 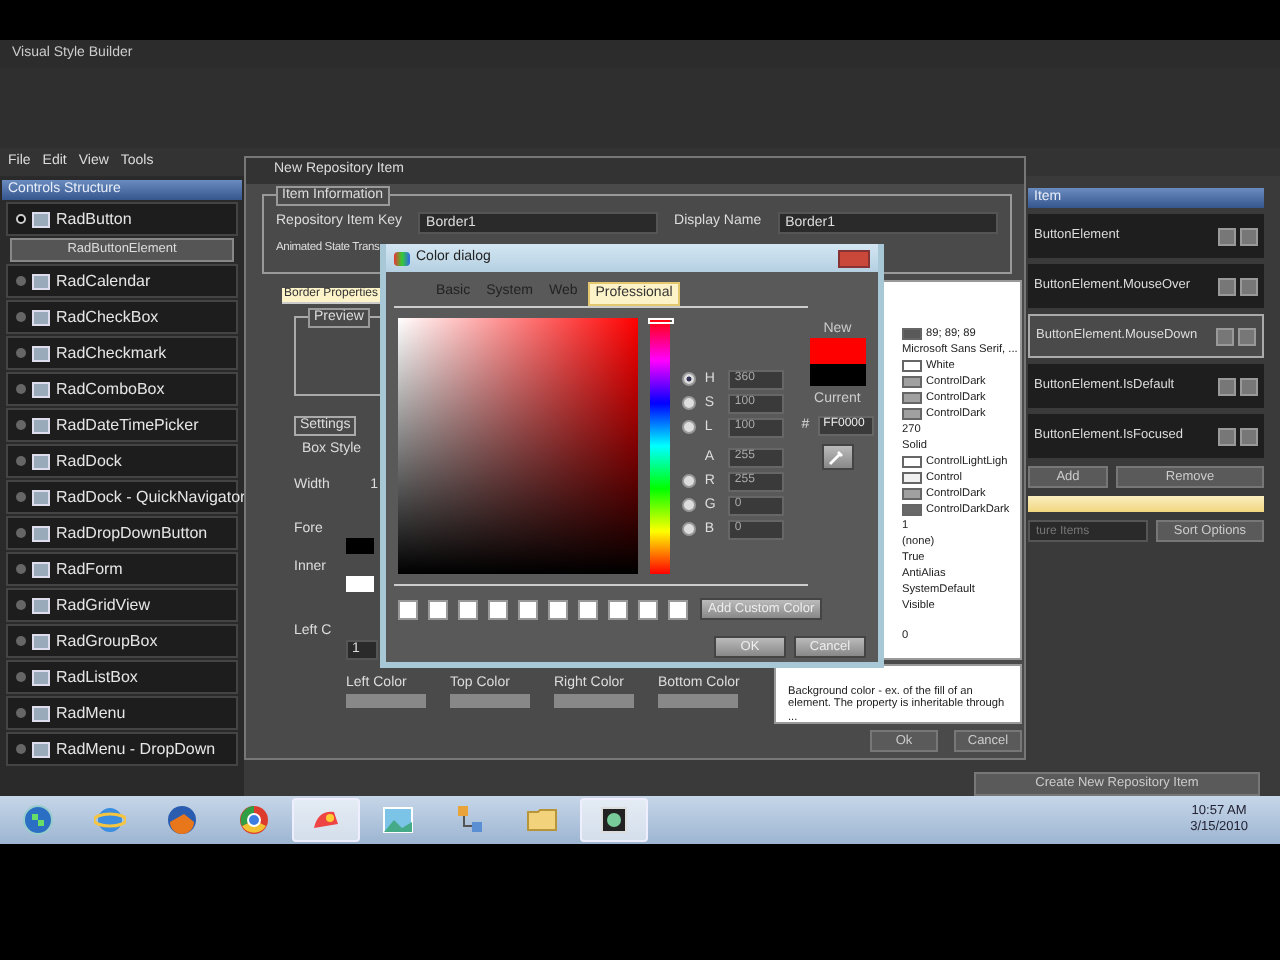 I want to click on tree-item: RadDateTimePicker, so click(x=122, y=425).